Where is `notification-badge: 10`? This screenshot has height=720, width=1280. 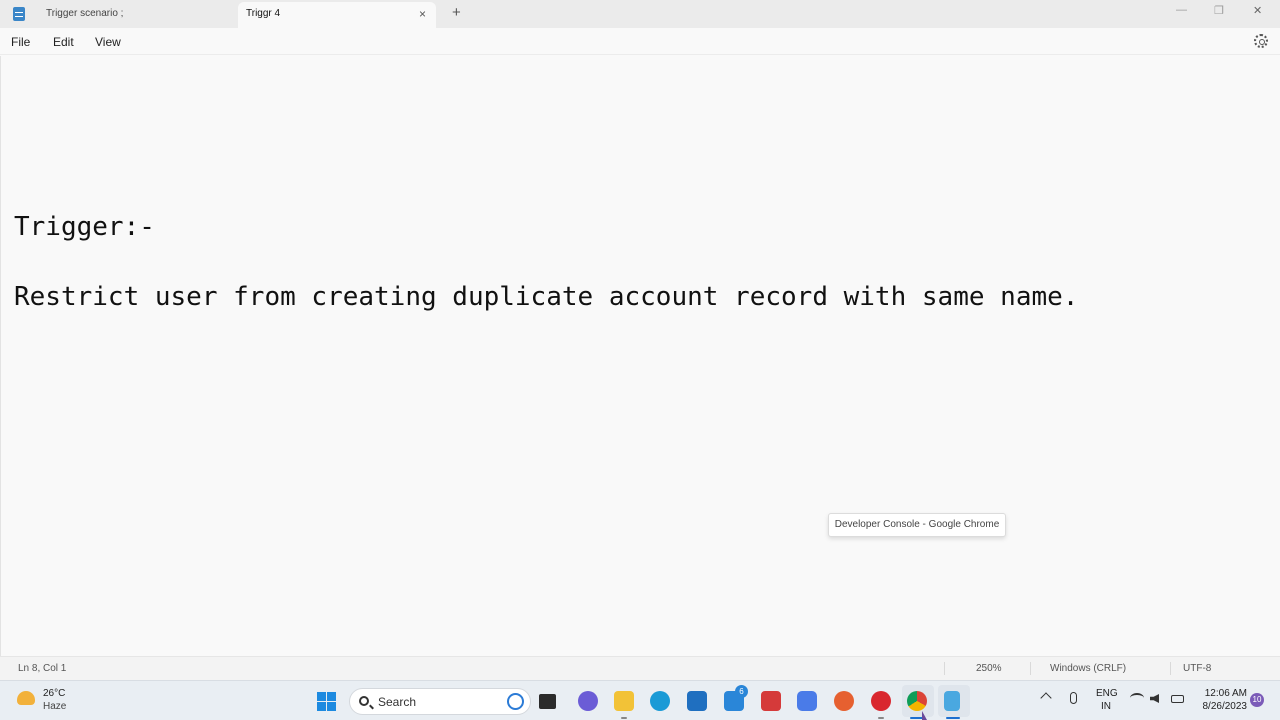 notification-badge: 10 is located at coordinates (1257, 700).